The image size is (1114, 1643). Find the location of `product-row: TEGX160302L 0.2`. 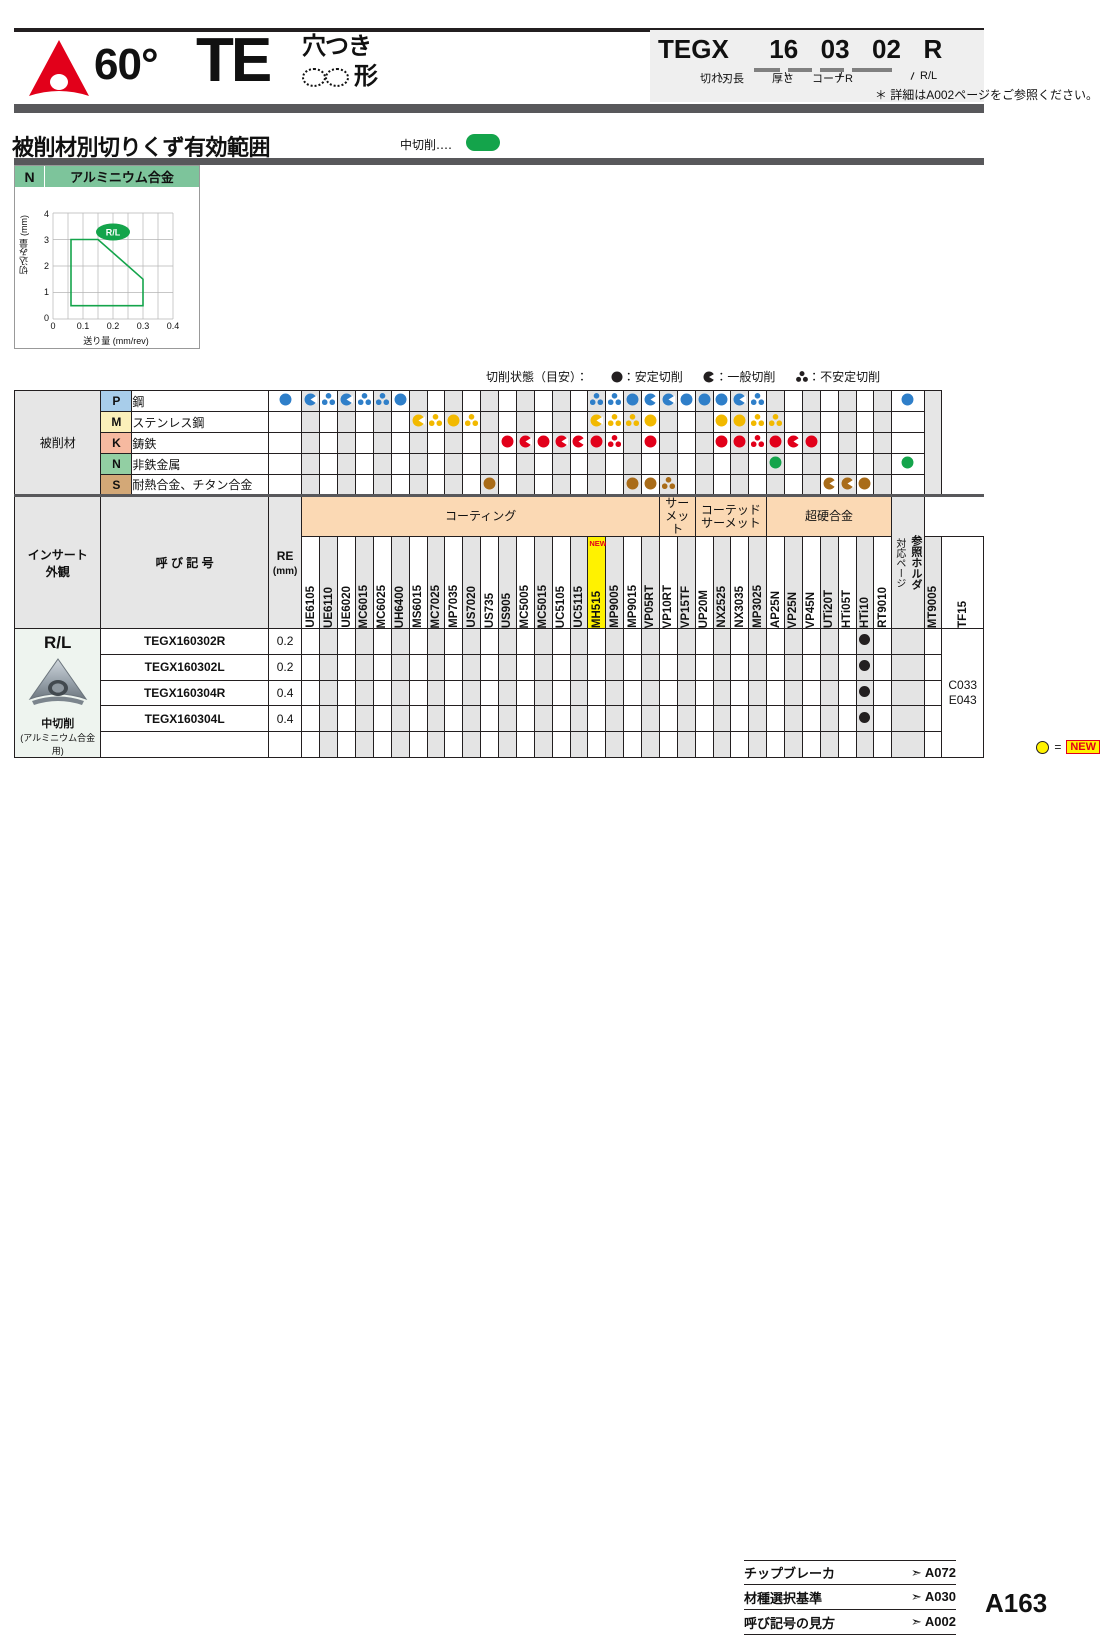

product-row: TEGX160302L 0.2 is located at coordinates (499, 667).